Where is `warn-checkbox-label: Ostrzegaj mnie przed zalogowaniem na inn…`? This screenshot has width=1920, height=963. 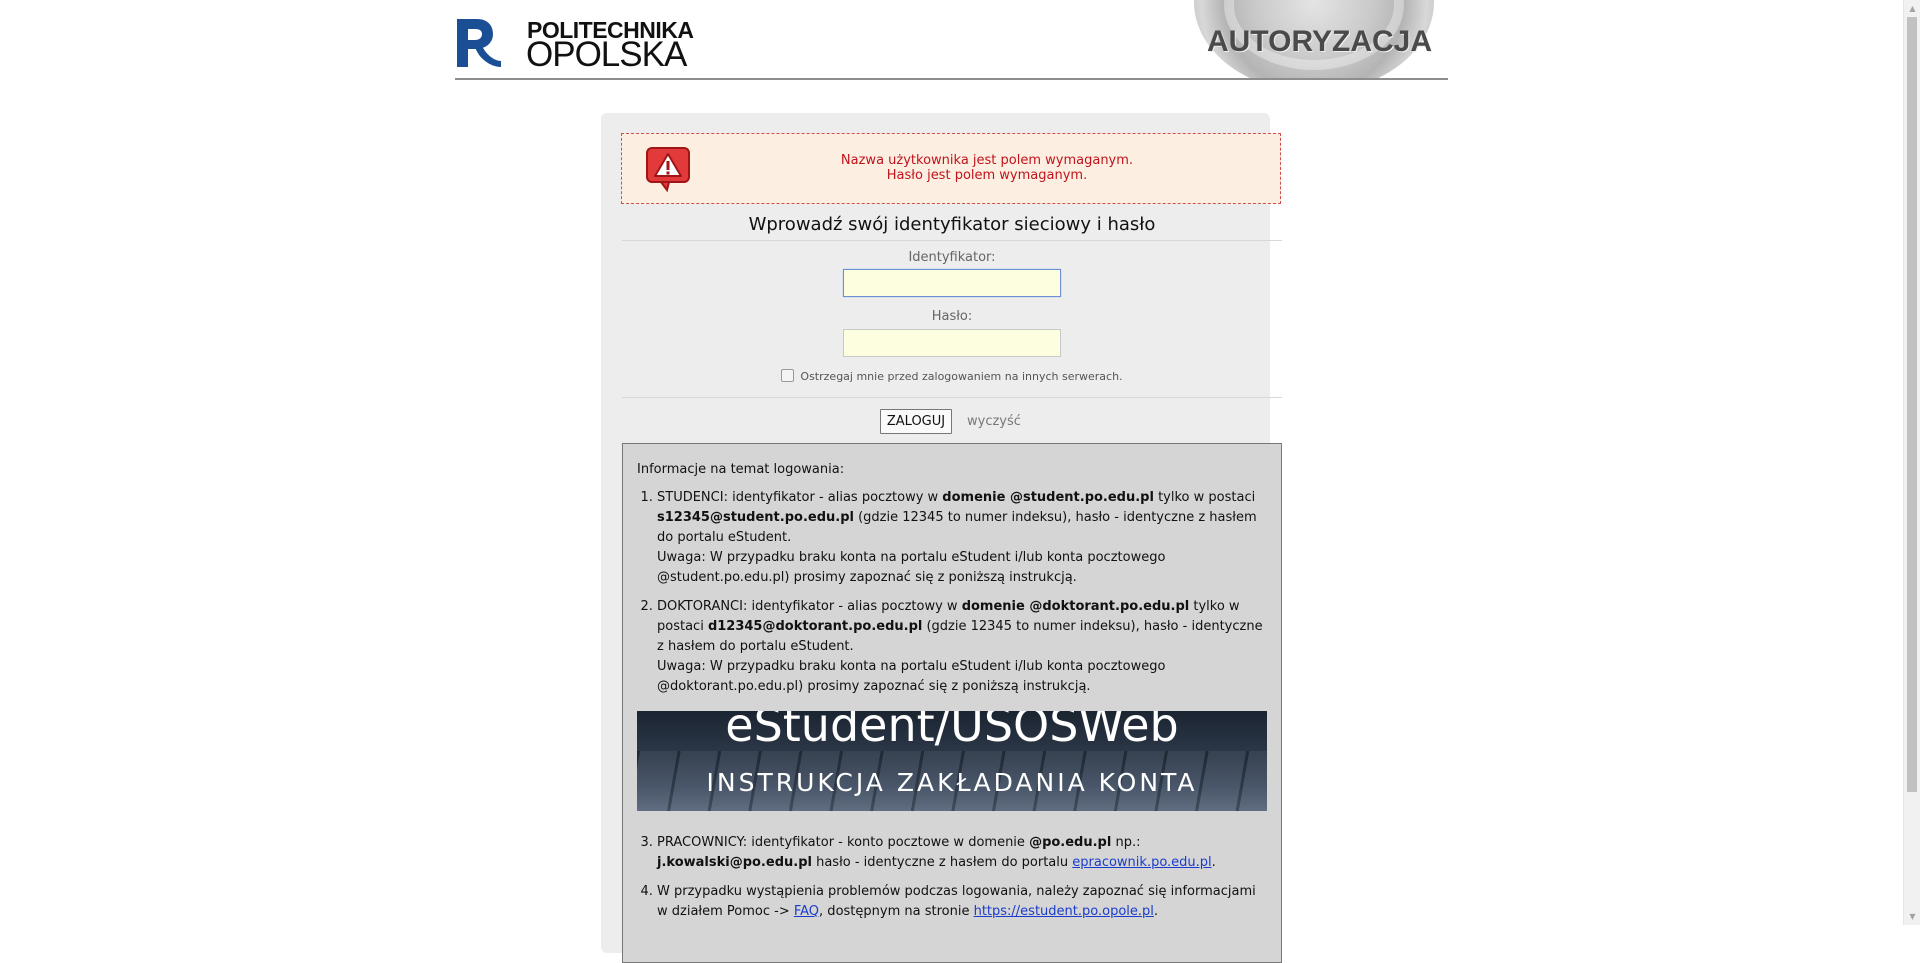 warn-checkbox-label: Ostrzegaj mnie przed zalogowaniem na inn… is located at coordinates (961, 376).